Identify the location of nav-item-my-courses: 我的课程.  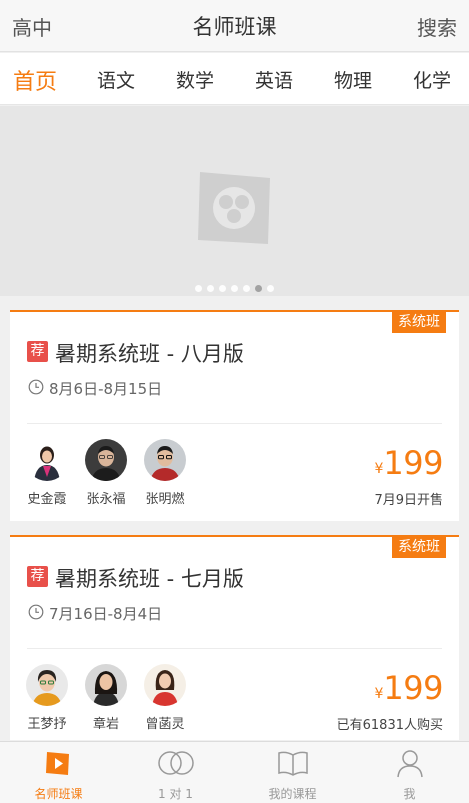
(292, 772).